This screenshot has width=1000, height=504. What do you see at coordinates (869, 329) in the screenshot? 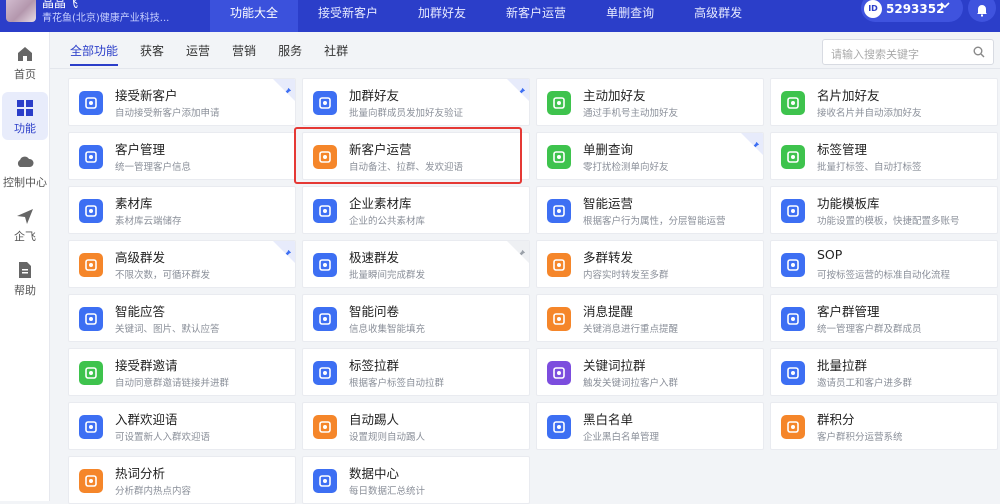
I see `card-description: 统一管理客户群及群成员` at bounding box center [869, 329].